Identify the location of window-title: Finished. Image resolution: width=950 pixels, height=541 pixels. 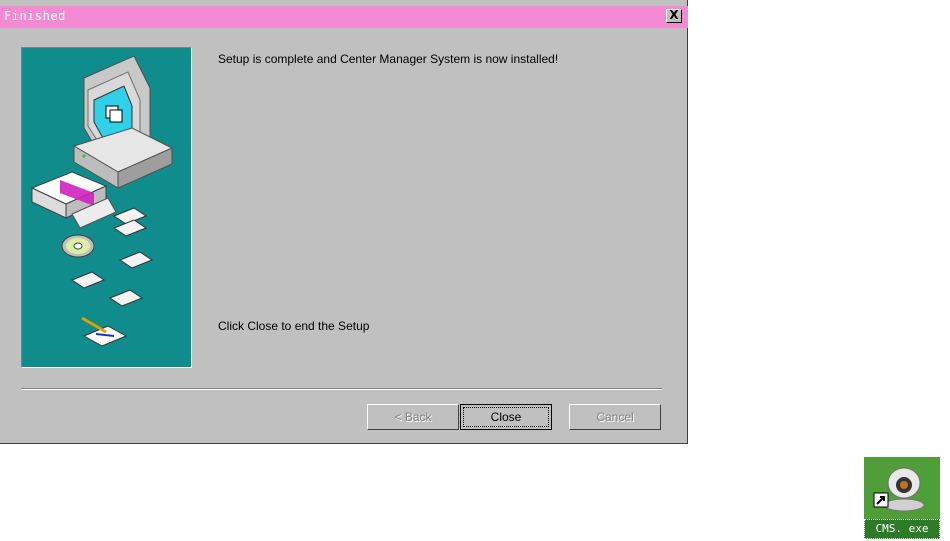
(35, 16).